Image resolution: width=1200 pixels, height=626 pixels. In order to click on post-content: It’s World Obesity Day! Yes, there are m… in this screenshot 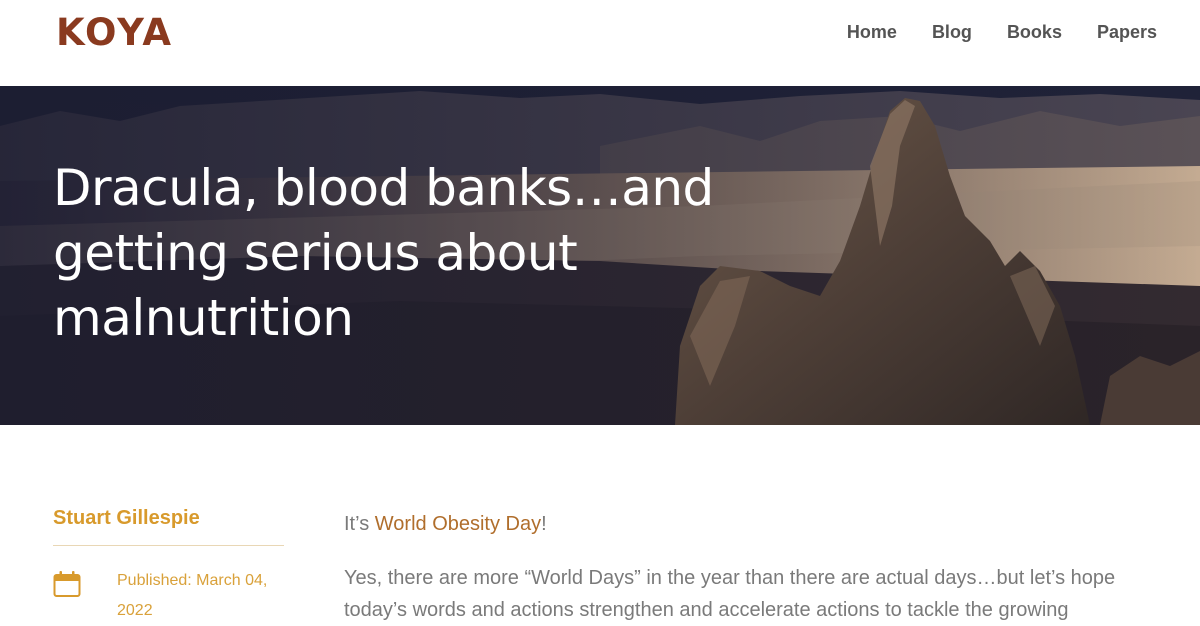, I will do `click(754, 567)`.